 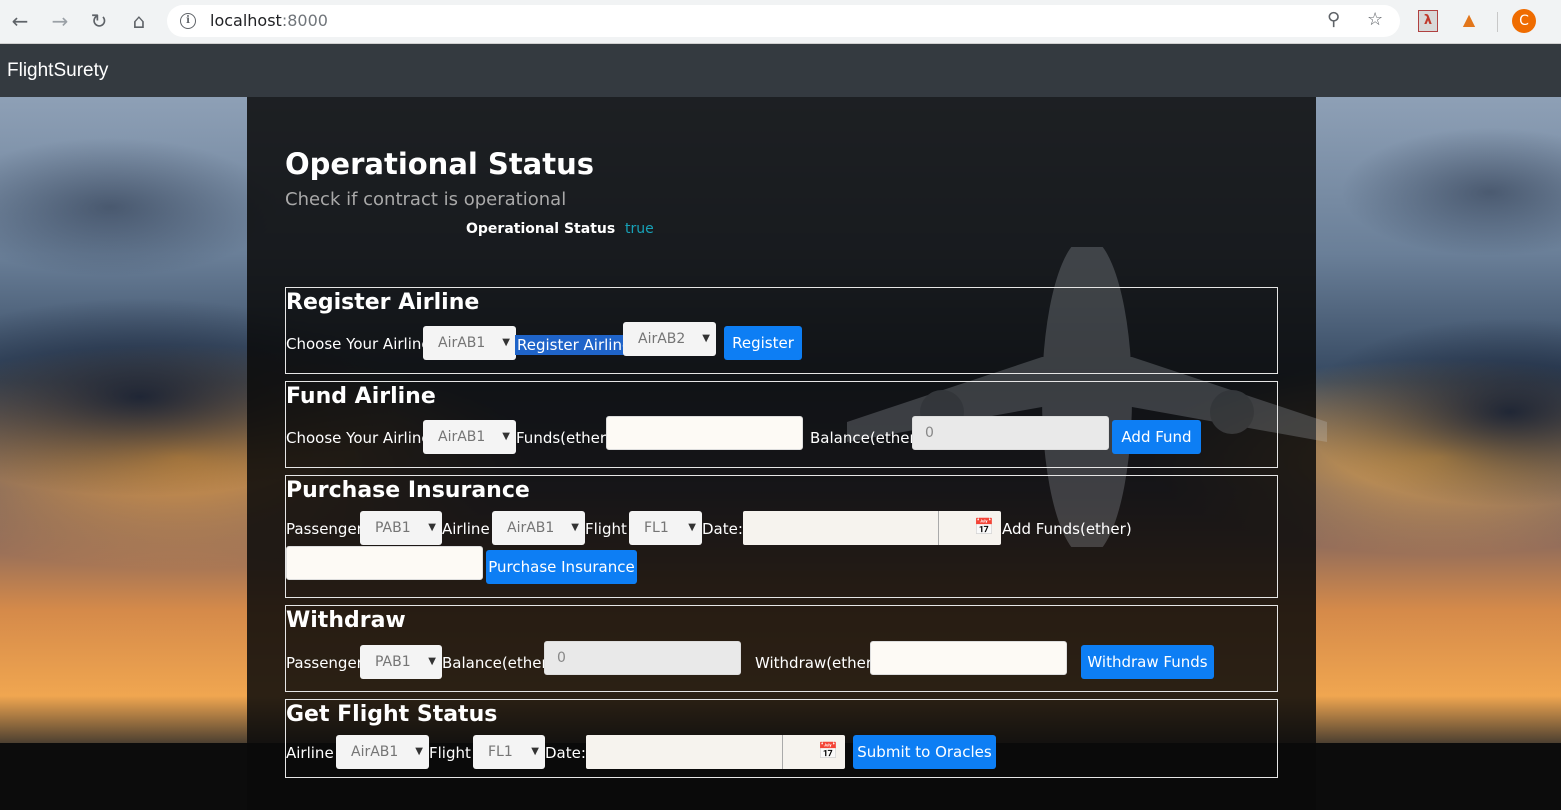 I want to click on forward-icon: →, so click(x=60, y=21).